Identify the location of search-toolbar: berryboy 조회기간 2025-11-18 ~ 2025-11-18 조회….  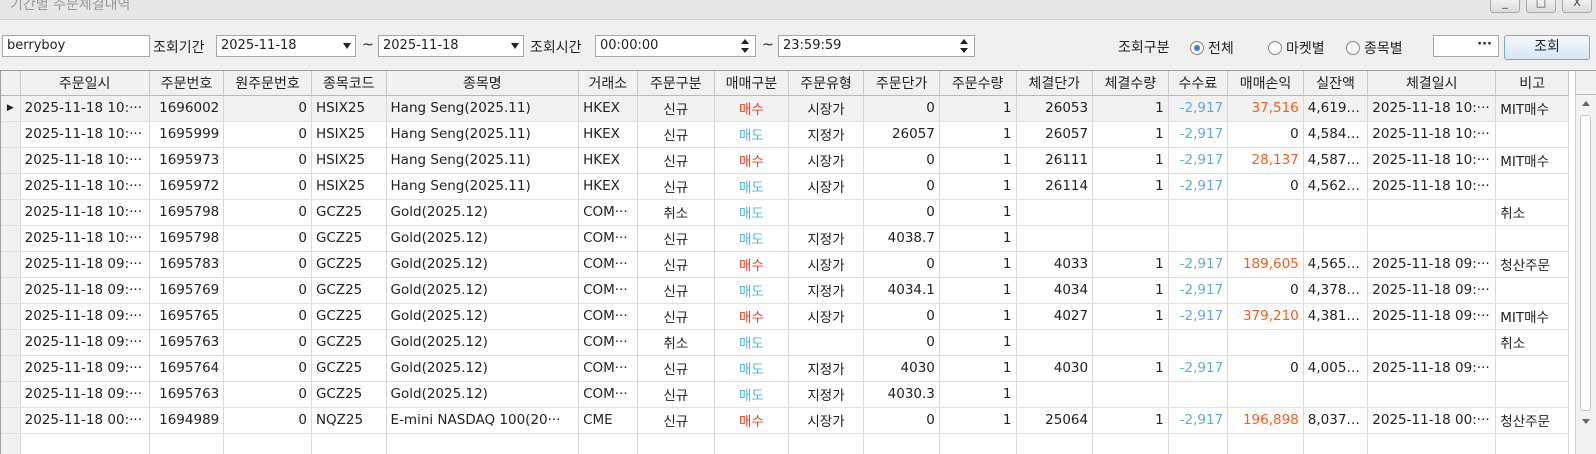
(798, 45).